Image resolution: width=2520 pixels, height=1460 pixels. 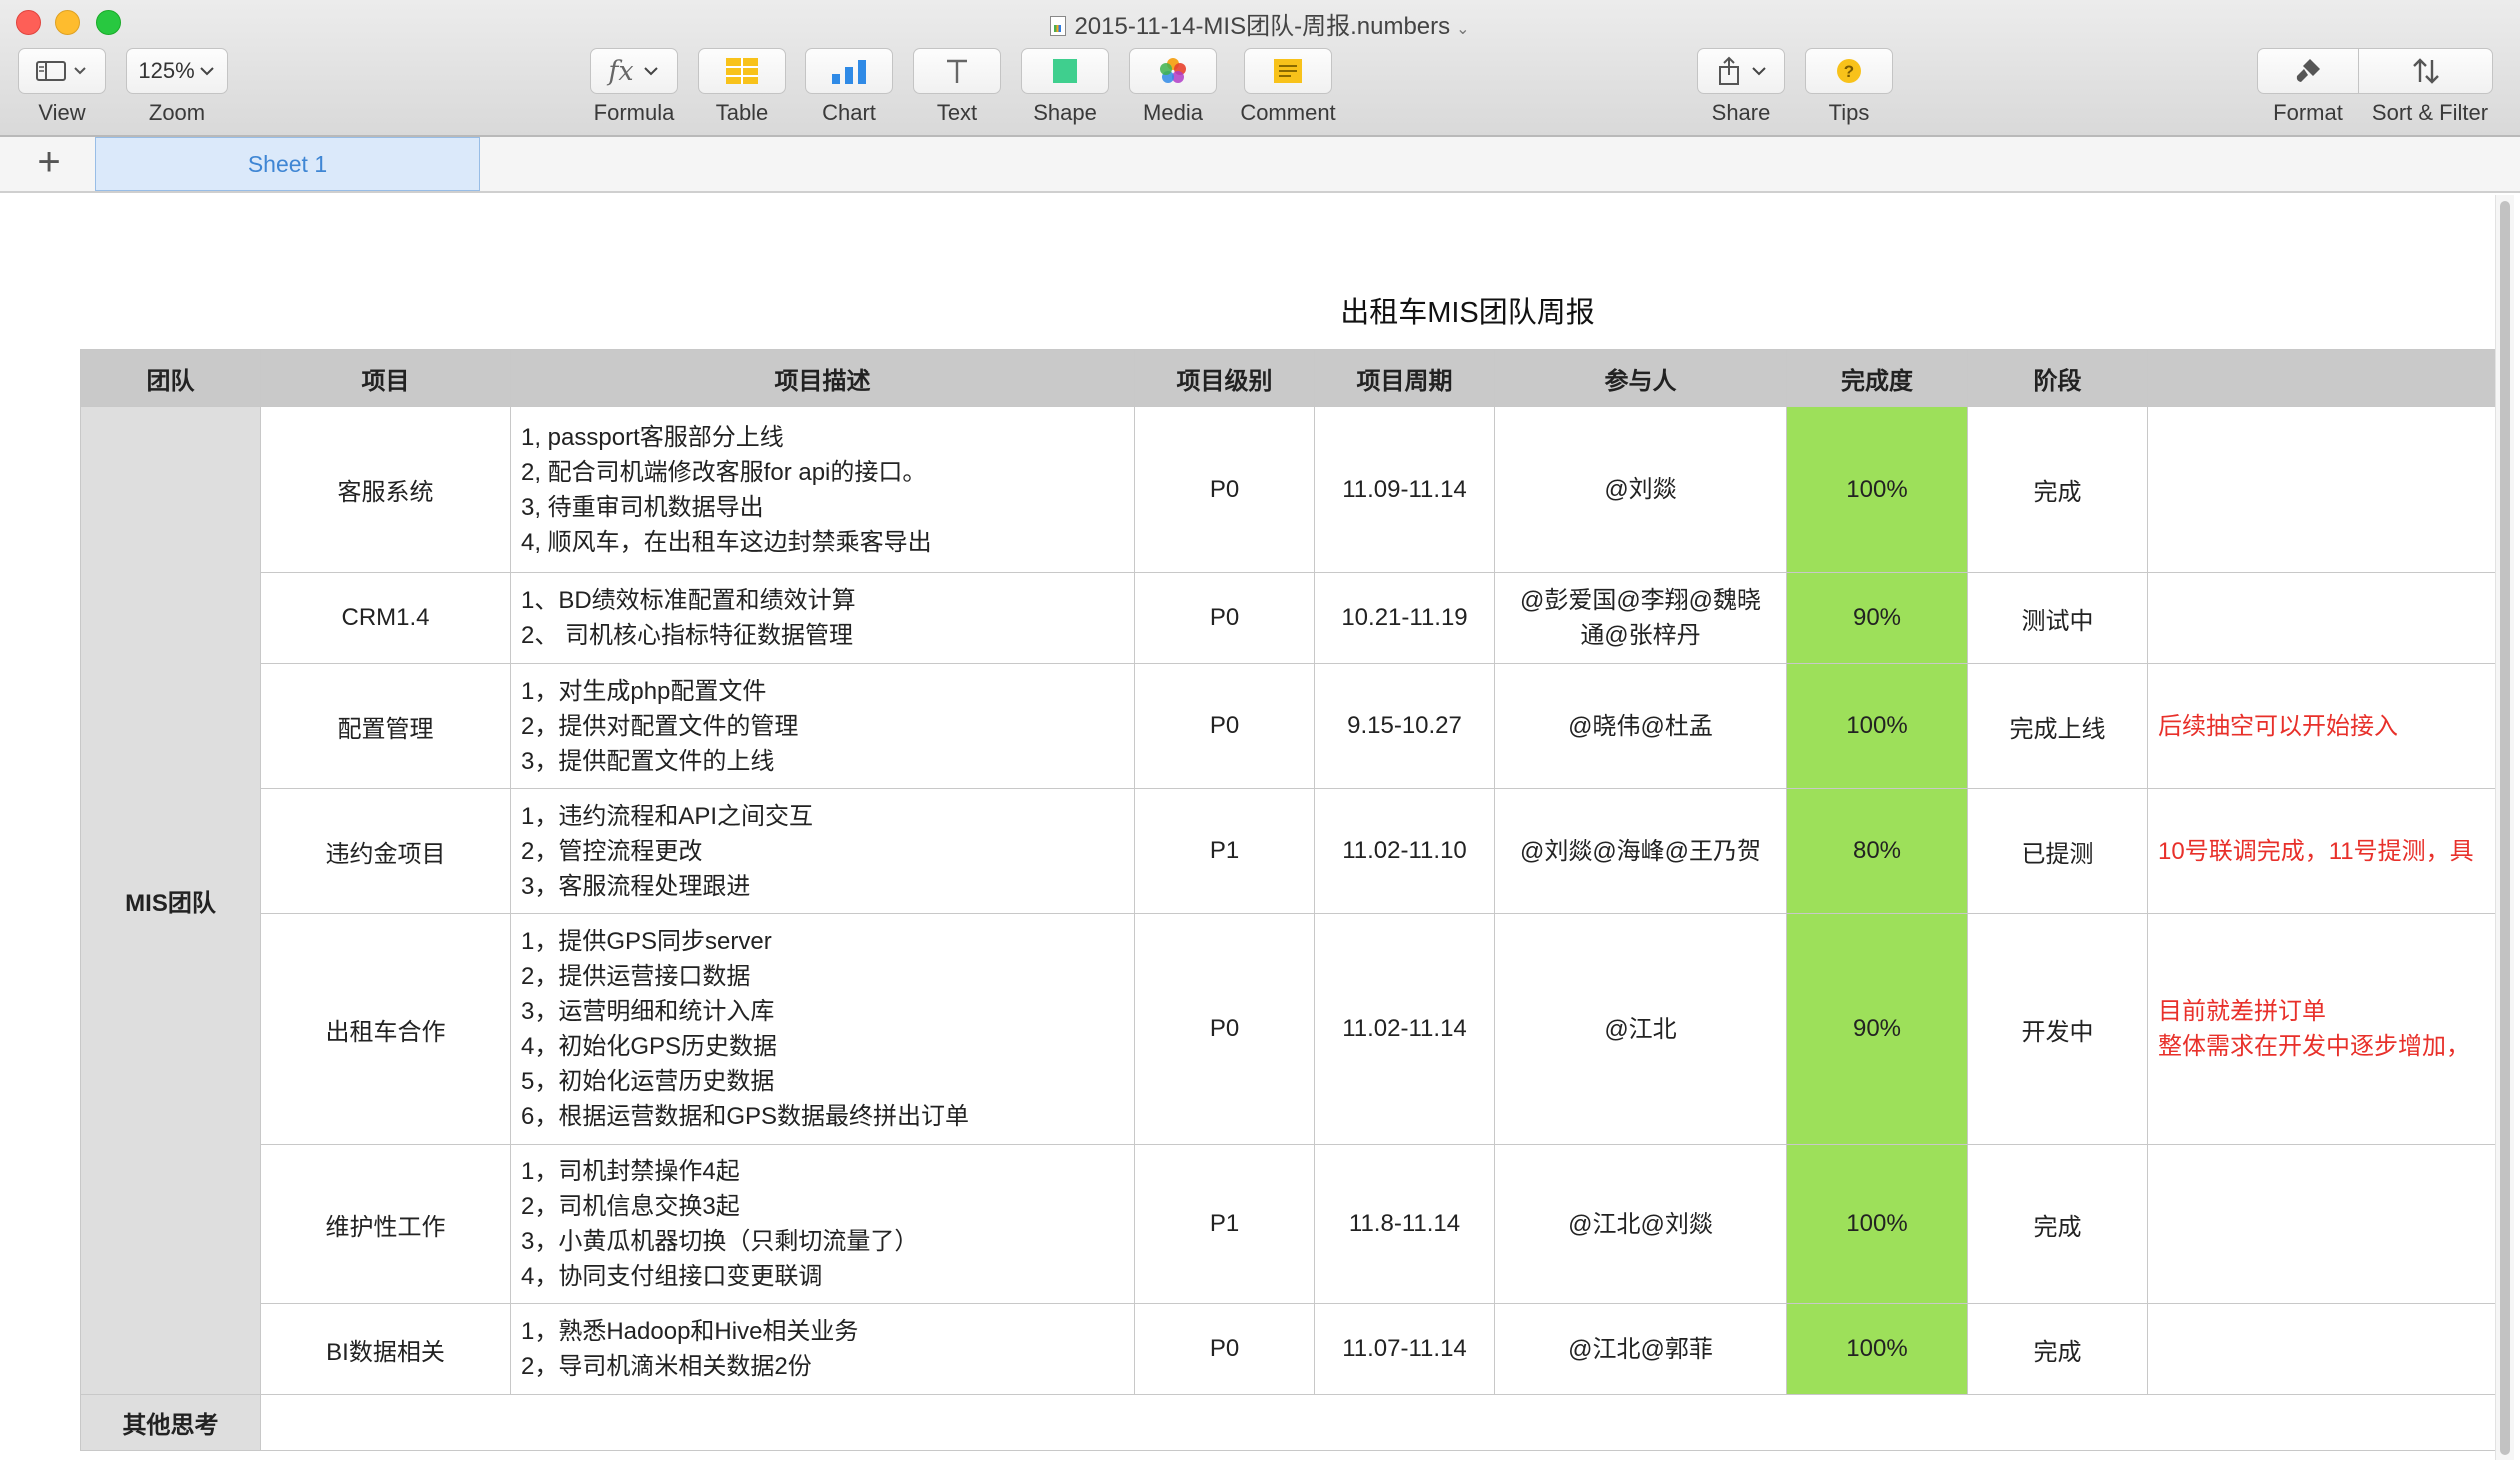 What do you see at coordinates (177, 71) in the screenshot?
I see `zoom-dropdown: 125%` at bounding box center [177, 71].